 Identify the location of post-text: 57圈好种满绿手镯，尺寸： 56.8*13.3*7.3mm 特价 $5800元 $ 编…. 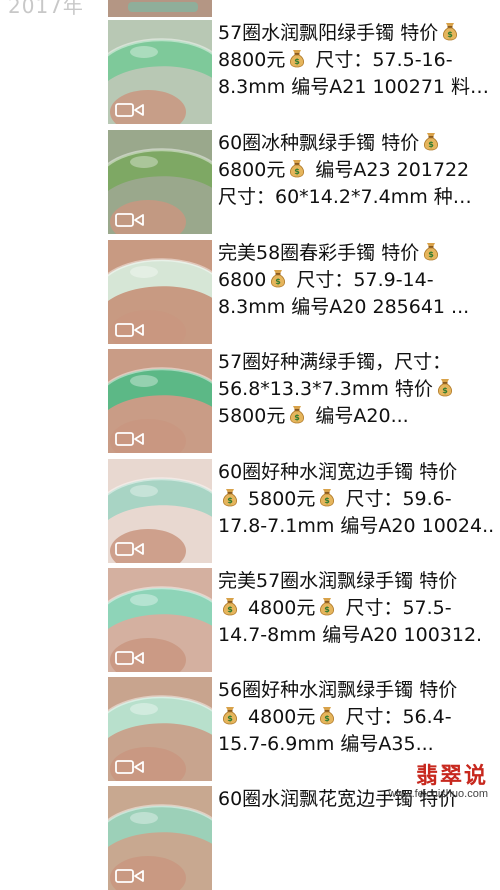
(357, 389).